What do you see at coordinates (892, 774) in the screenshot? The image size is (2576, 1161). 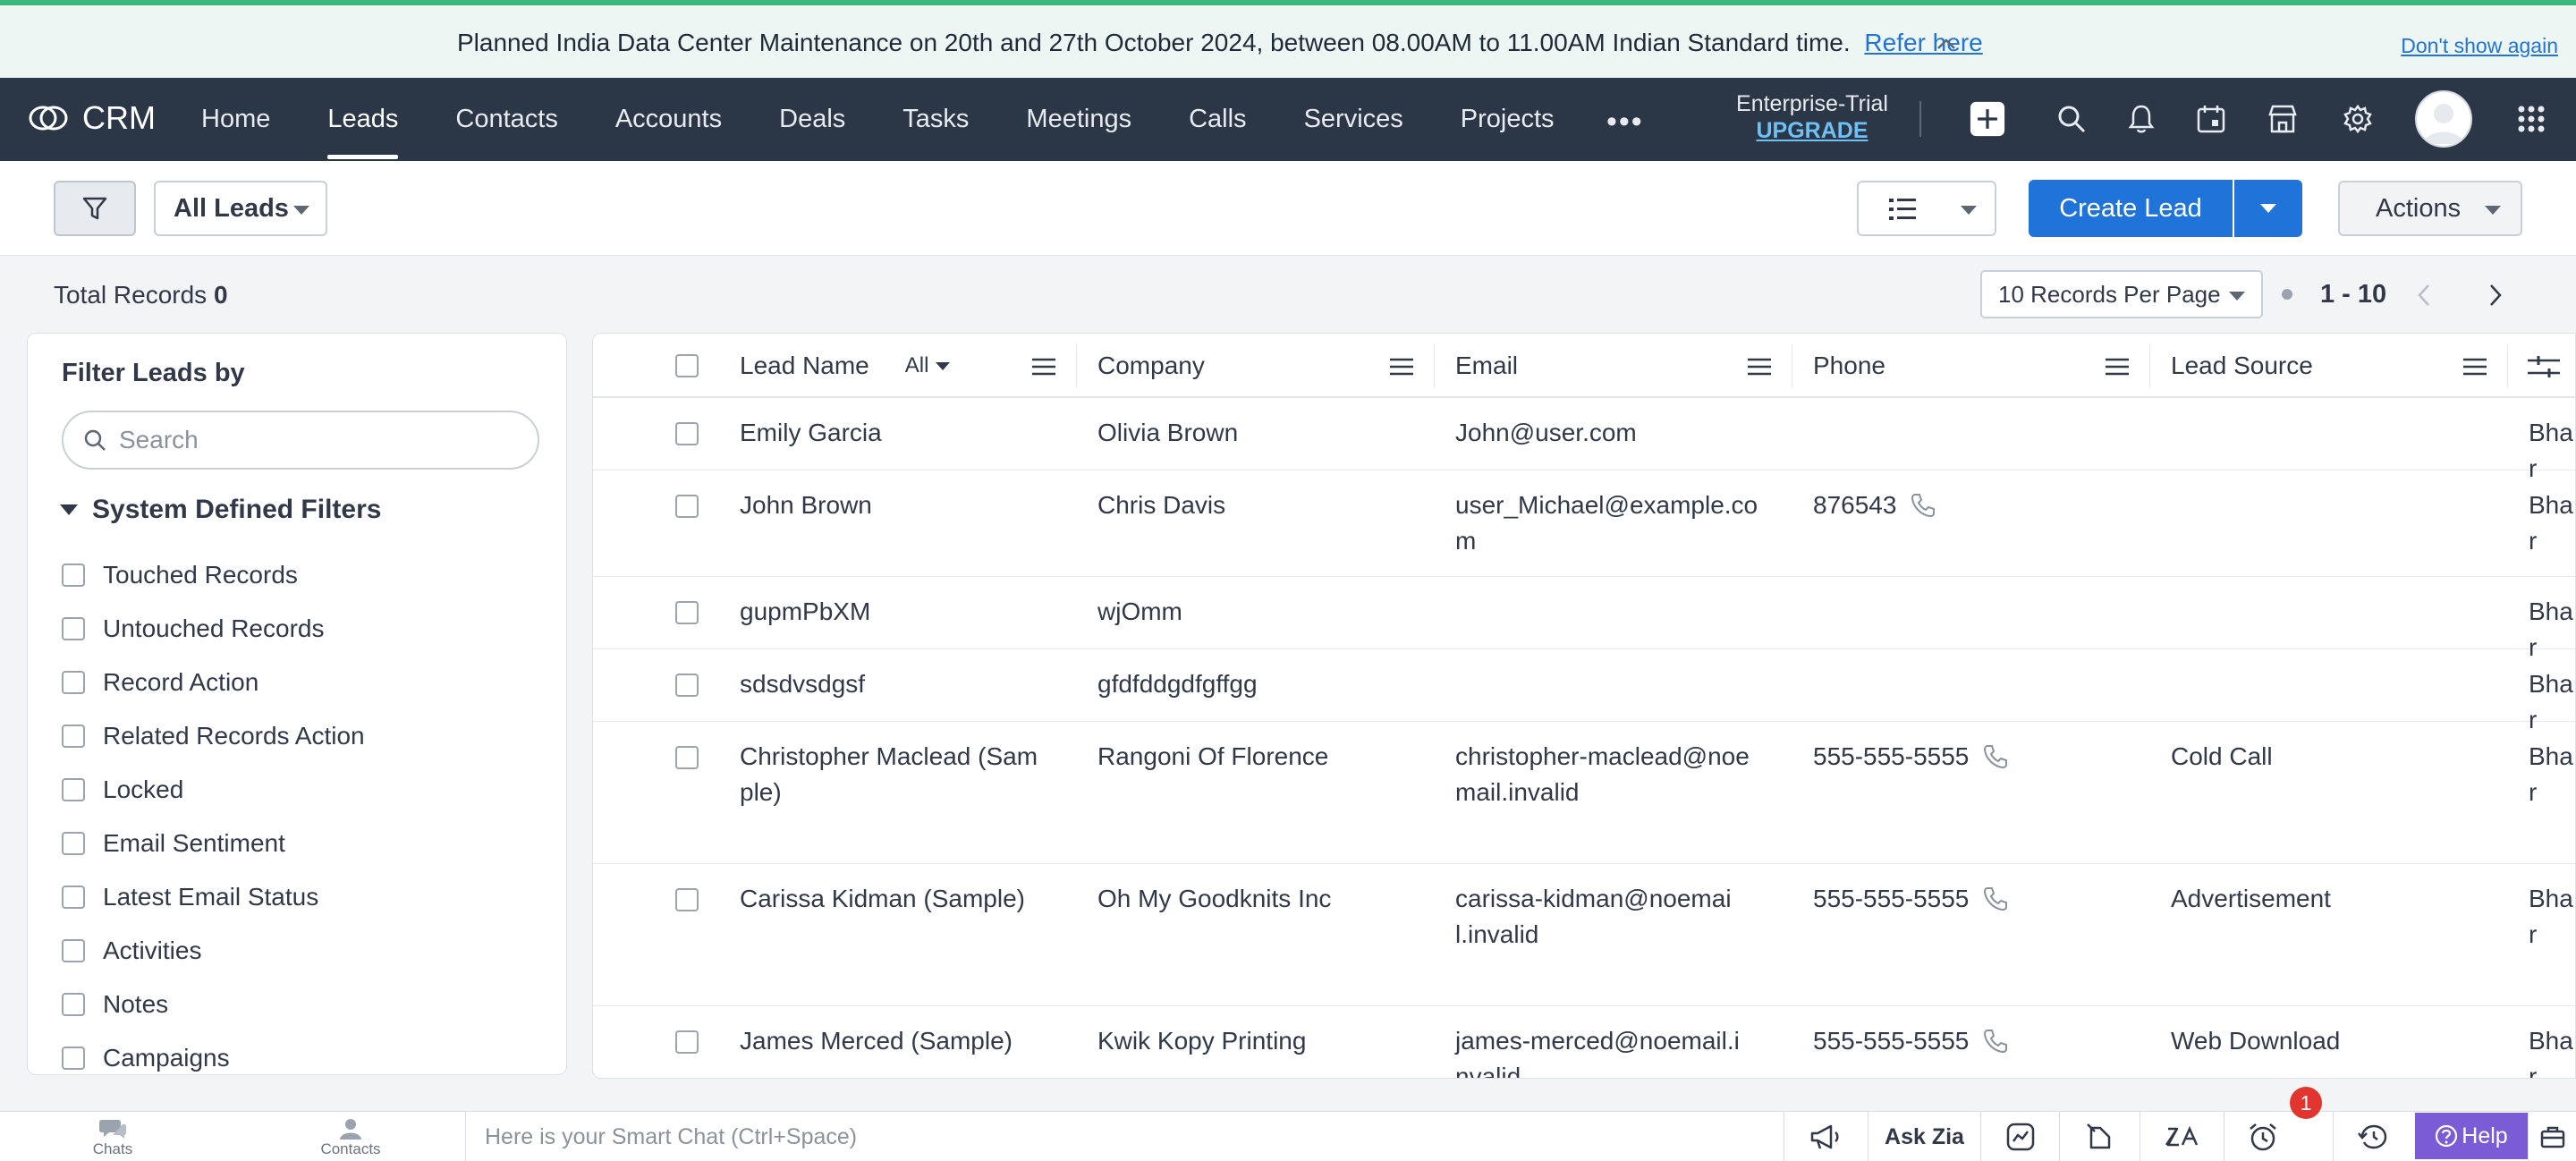 I see `cell-lead-name: Christopher Maclead (Sample)` at bounding box center [892, 774].